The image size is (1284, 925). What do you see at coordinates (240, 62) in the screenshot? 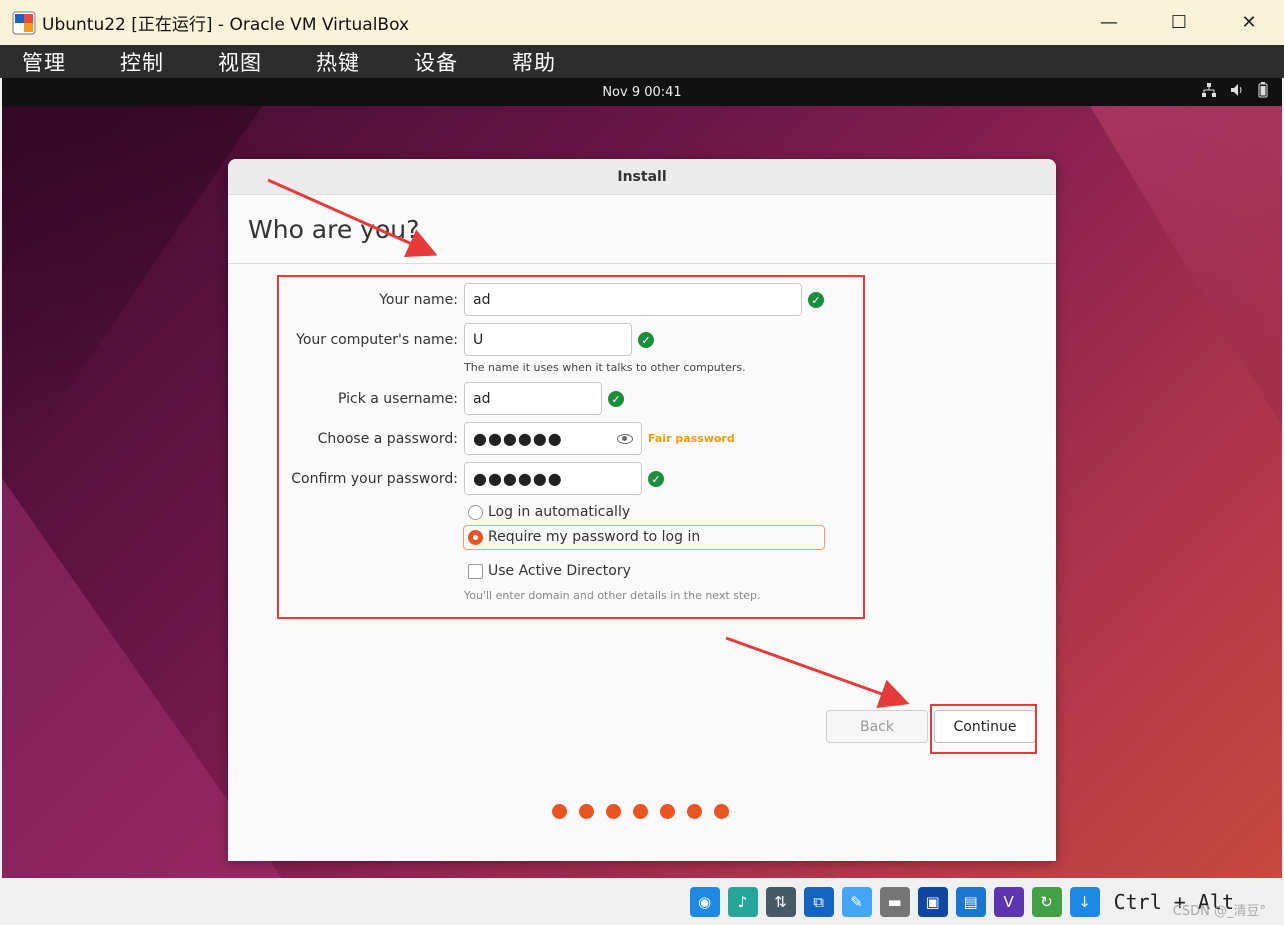
I see `menu-view: 视图` at bounding box center [240, 62].